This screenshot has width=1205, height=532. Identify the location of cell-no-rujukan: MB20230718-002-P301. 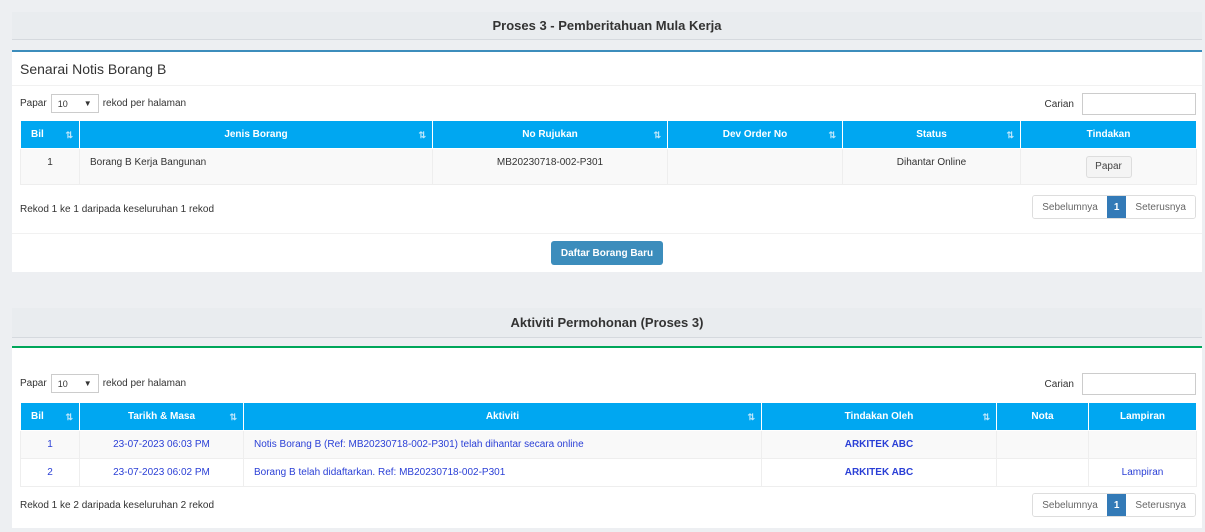
(550, 166).